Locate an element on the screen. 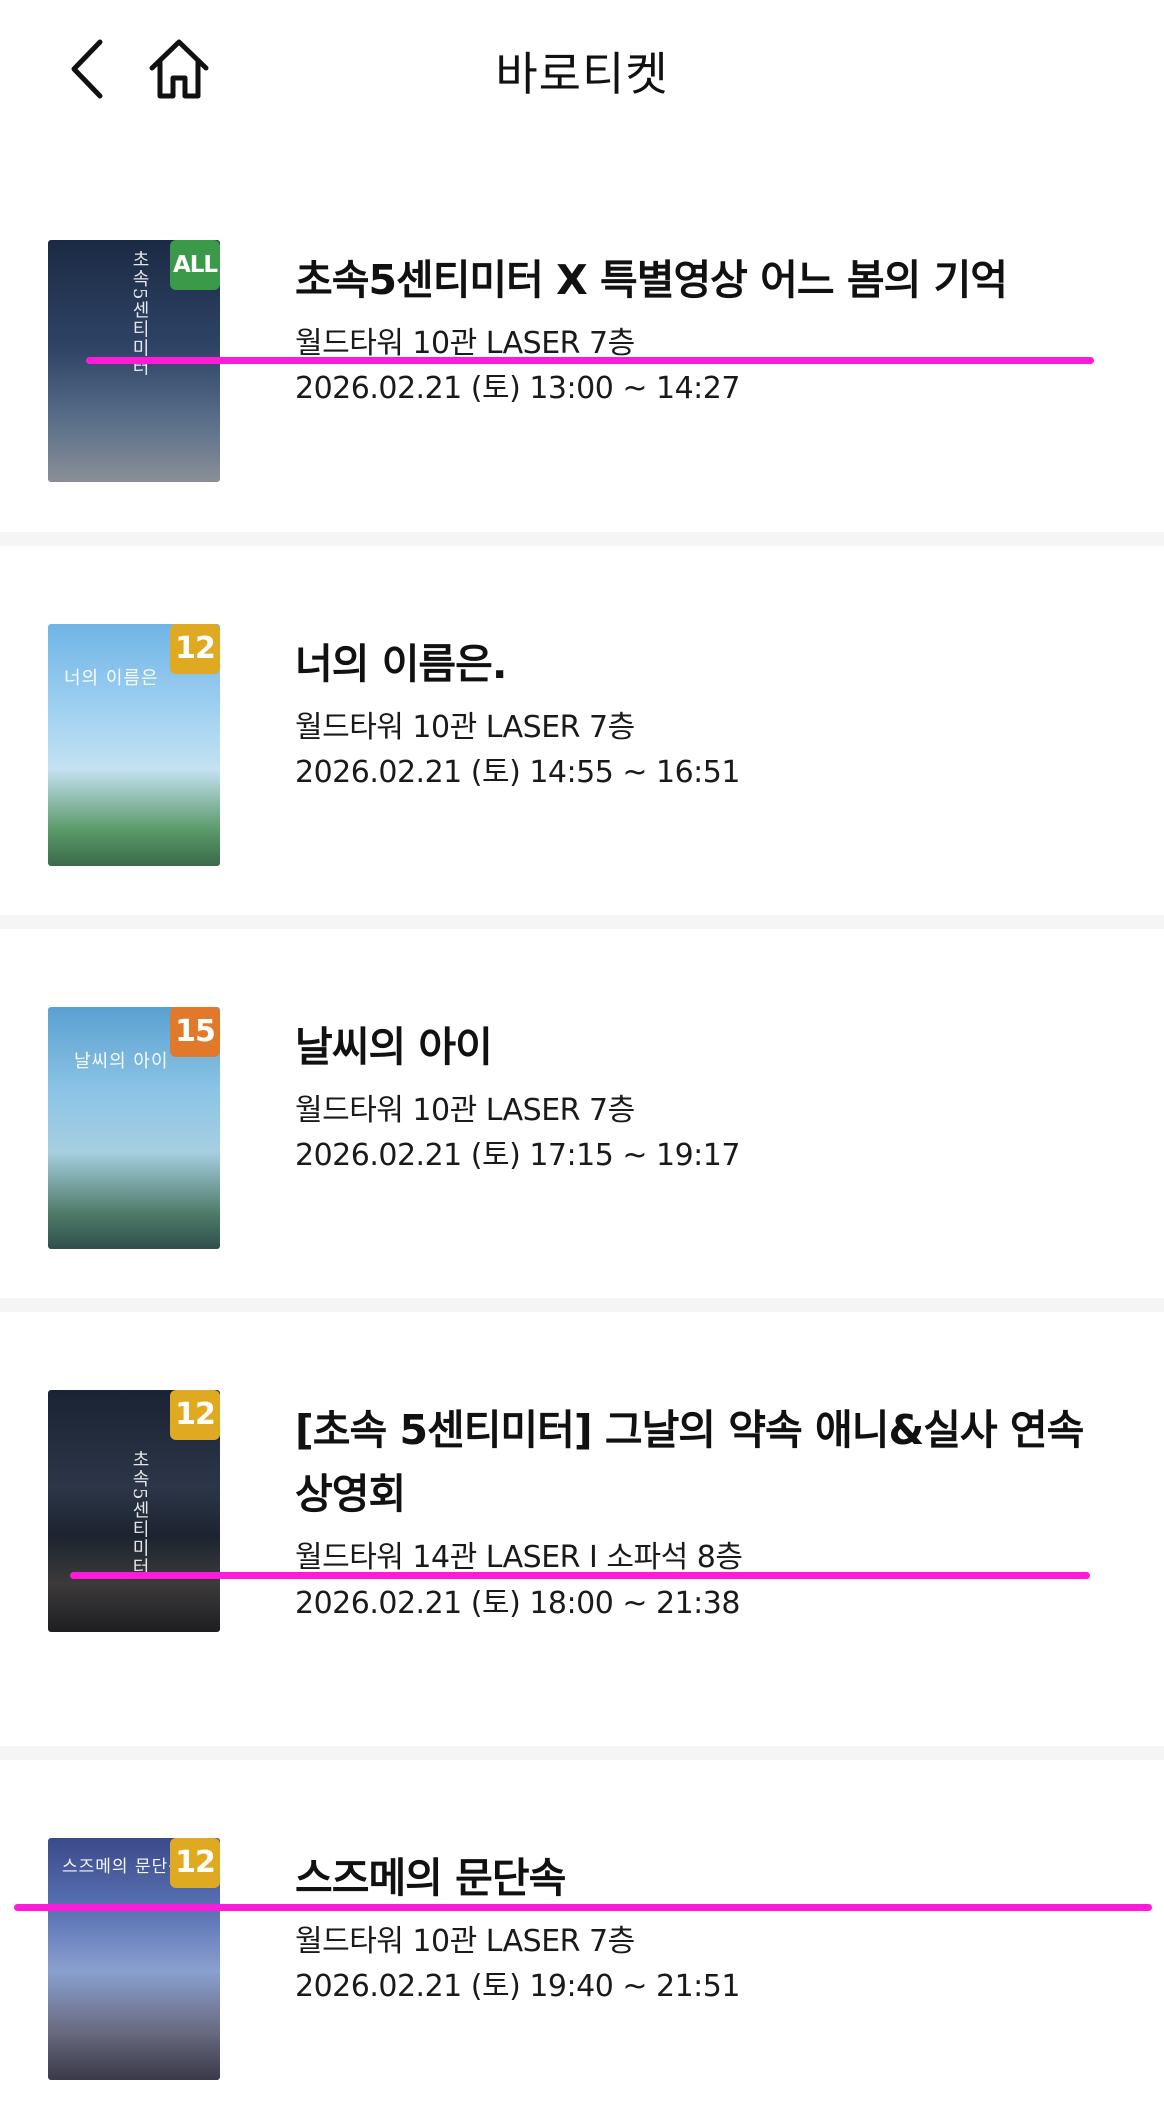  movie-title: [초속 5센티미터] 그날의 약속 애니&실사 연속 상영회 is located at coordinates (689, 1462).